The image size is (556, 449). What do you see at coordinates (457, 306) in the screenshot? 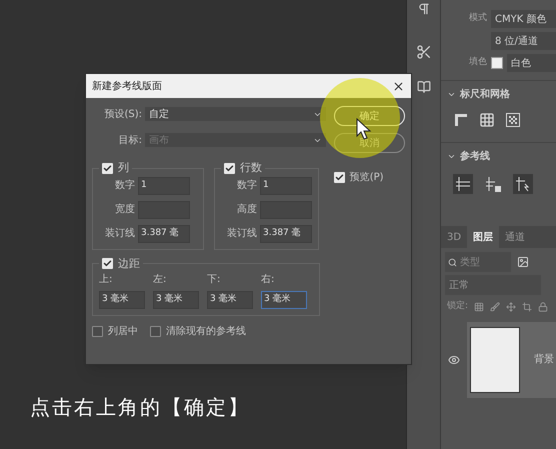
I see `lock-label: 锁定:` at bounding box center [457, 306].